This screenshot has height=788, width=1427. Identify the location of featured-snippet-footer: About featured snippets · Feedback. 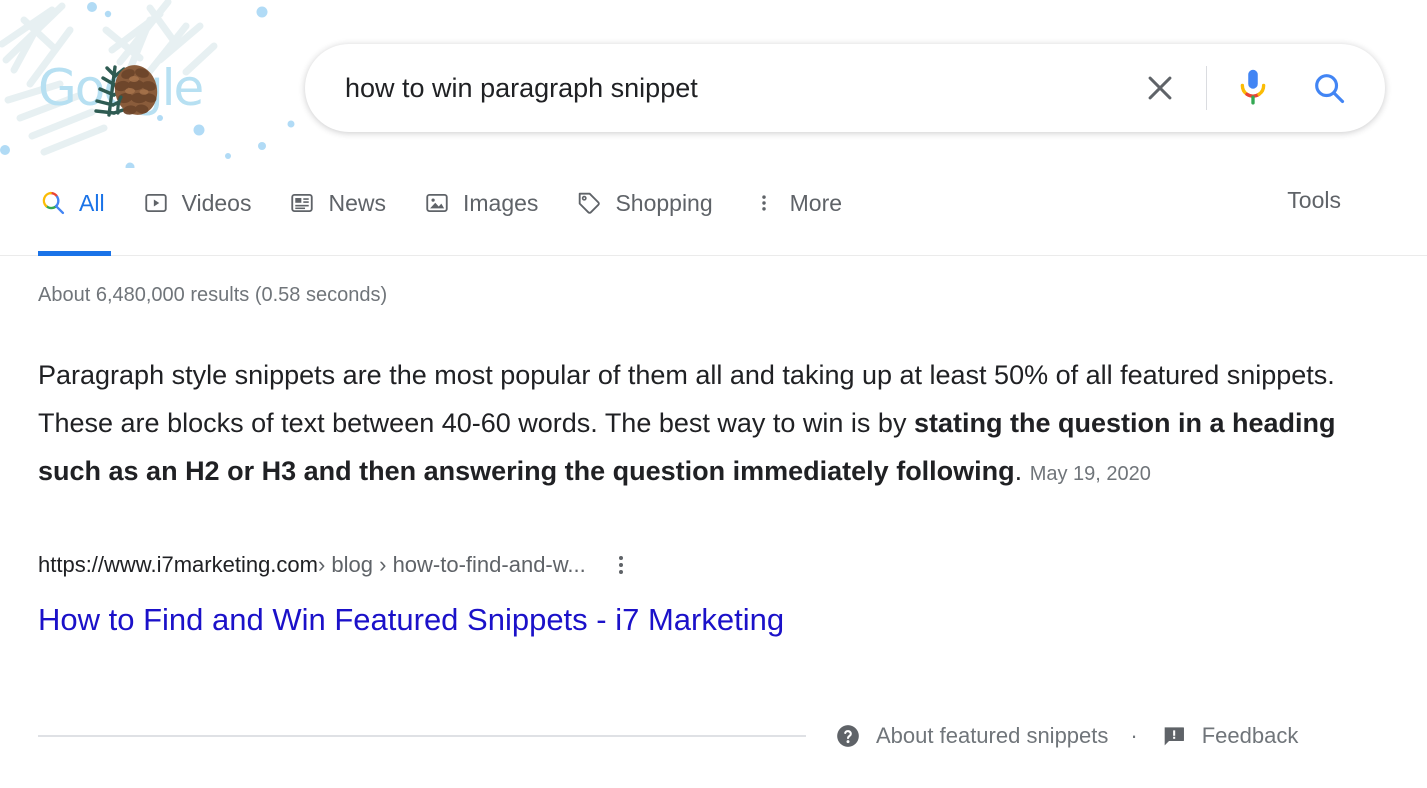
(713, 736).